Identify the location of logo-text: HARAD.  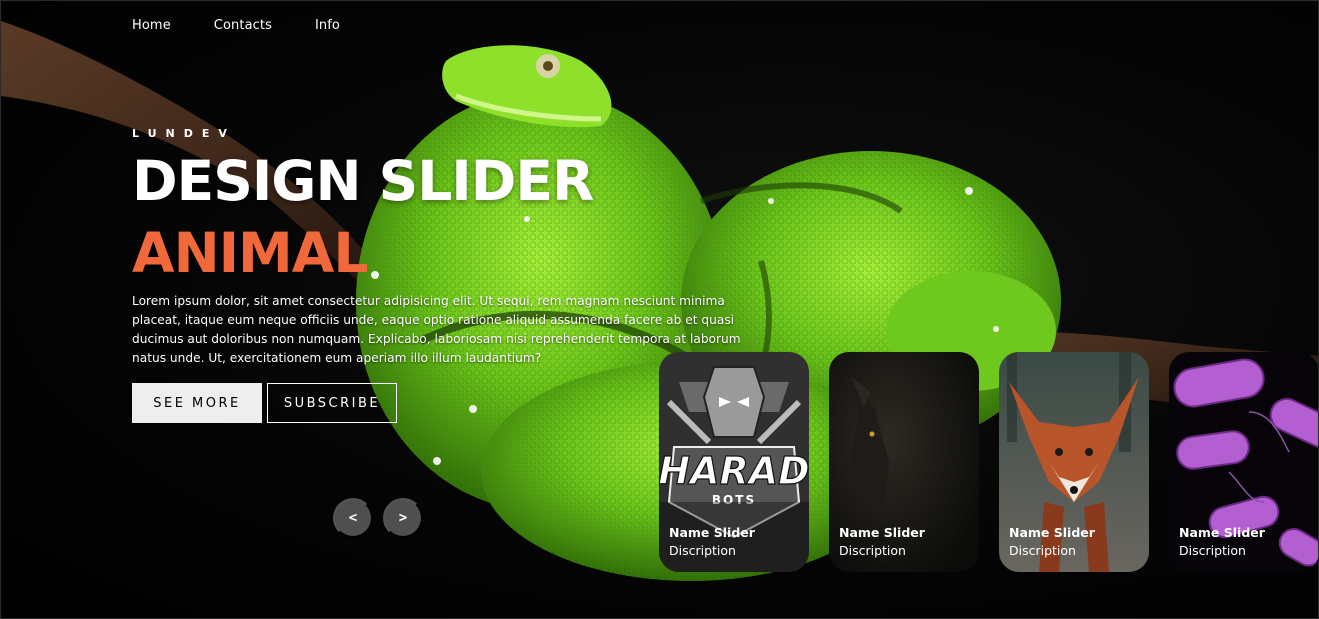
(734, 471).